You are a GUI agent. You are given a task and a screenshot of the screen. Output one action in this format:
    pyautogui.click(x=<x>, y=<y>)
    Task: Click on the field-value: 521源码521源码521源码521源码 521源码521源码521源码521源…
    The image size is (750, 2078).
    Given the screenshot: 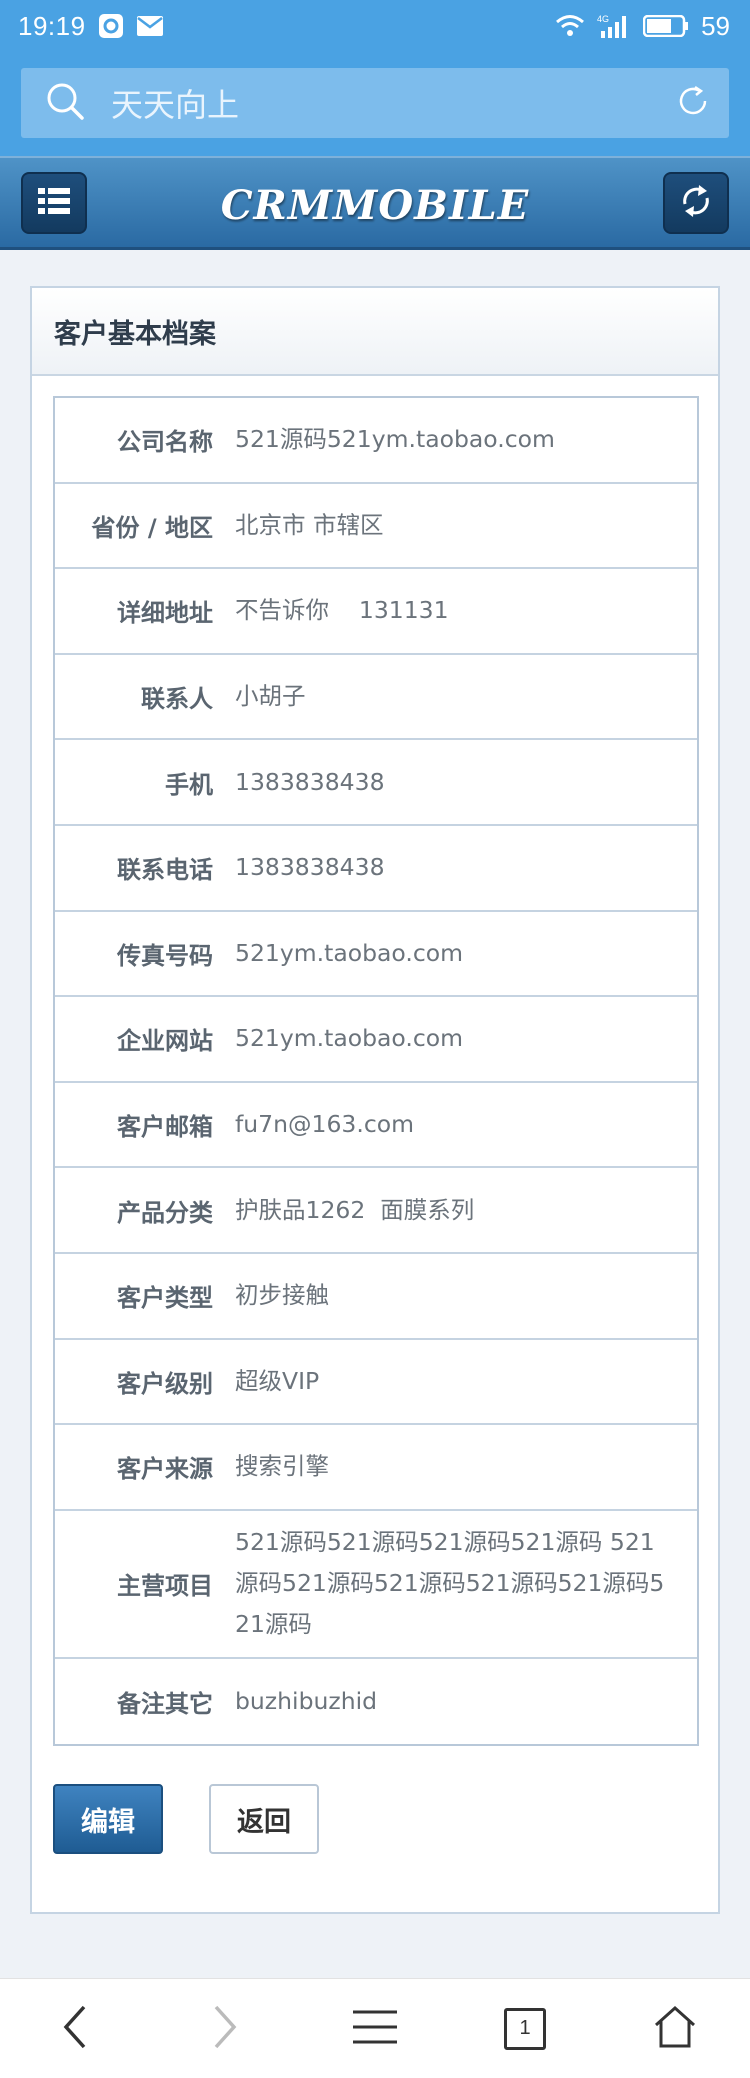 What is the action you would take?
    pyautogui.click(x=450, y=1583)
    